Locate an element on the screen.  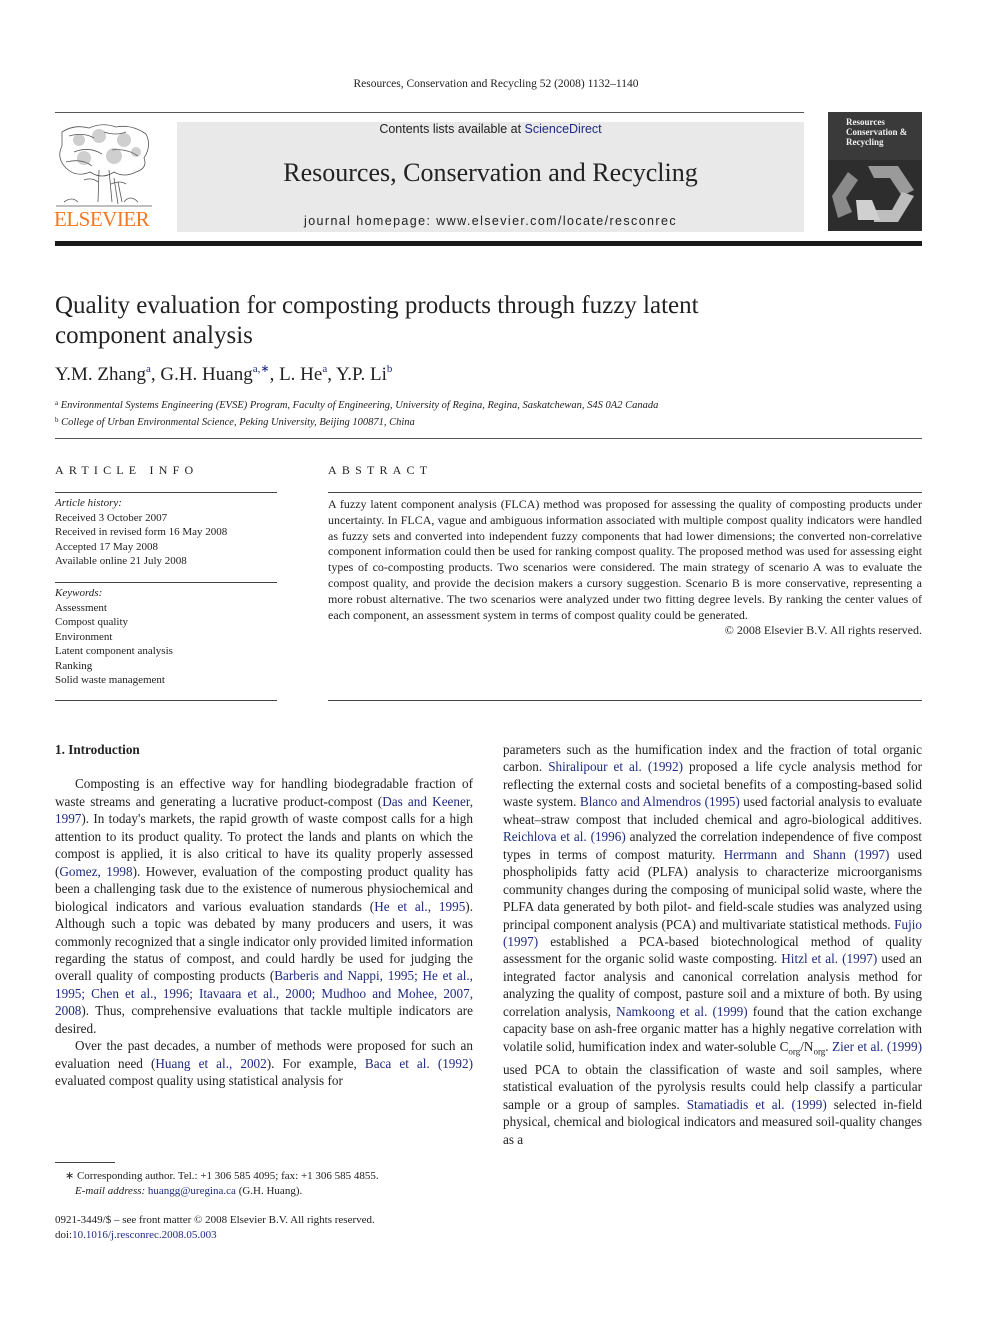
citation-link: Fujio (1997) is located at coordinates (712, 933).